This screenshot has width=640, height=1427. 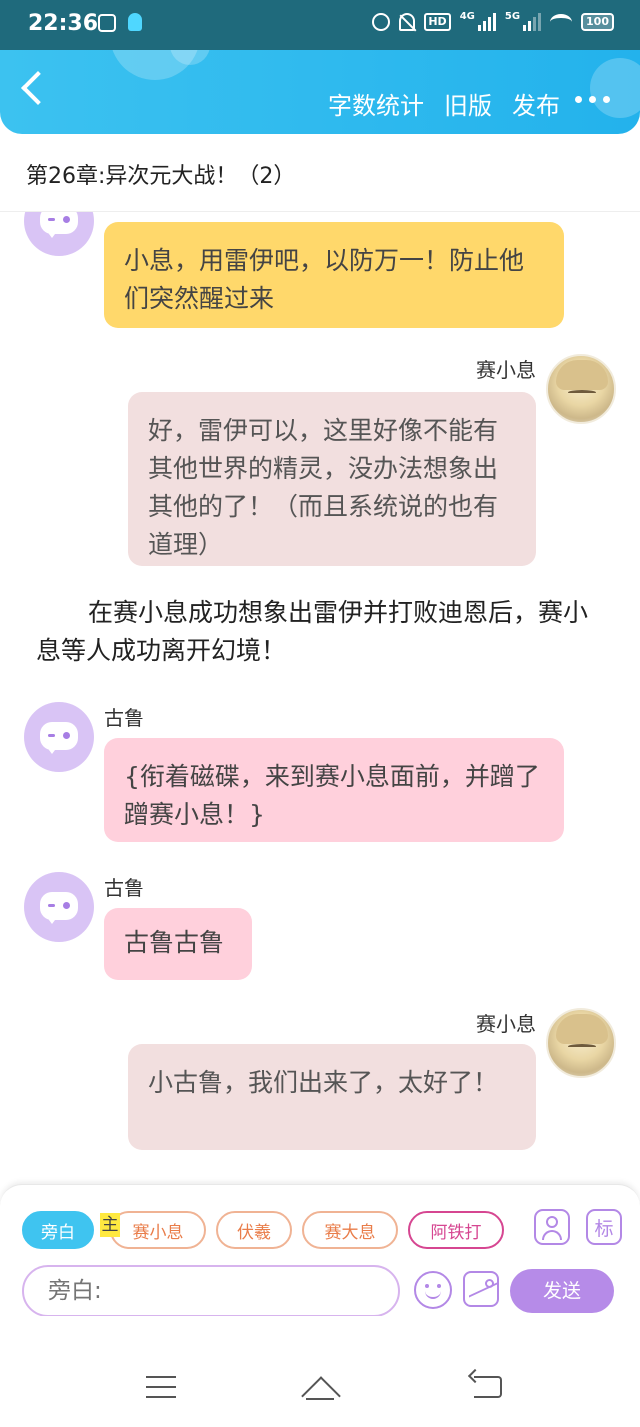 What do you see at coordinates (334, 275) in the screenshot?
I see `chat-bubble: 小息，用雷伊吧，以防万一！防止他们突然醒过来` at bounding box center [334, 275].